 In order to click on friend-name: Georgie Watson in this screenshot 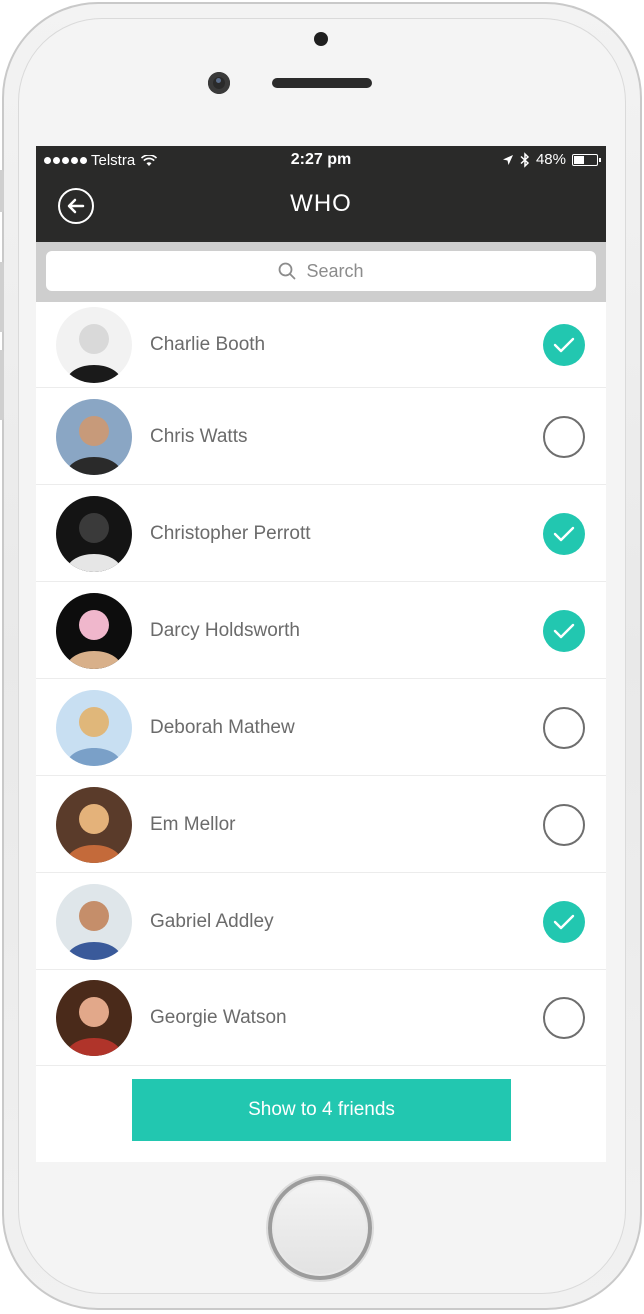, I will do `click(218, 1017)`.